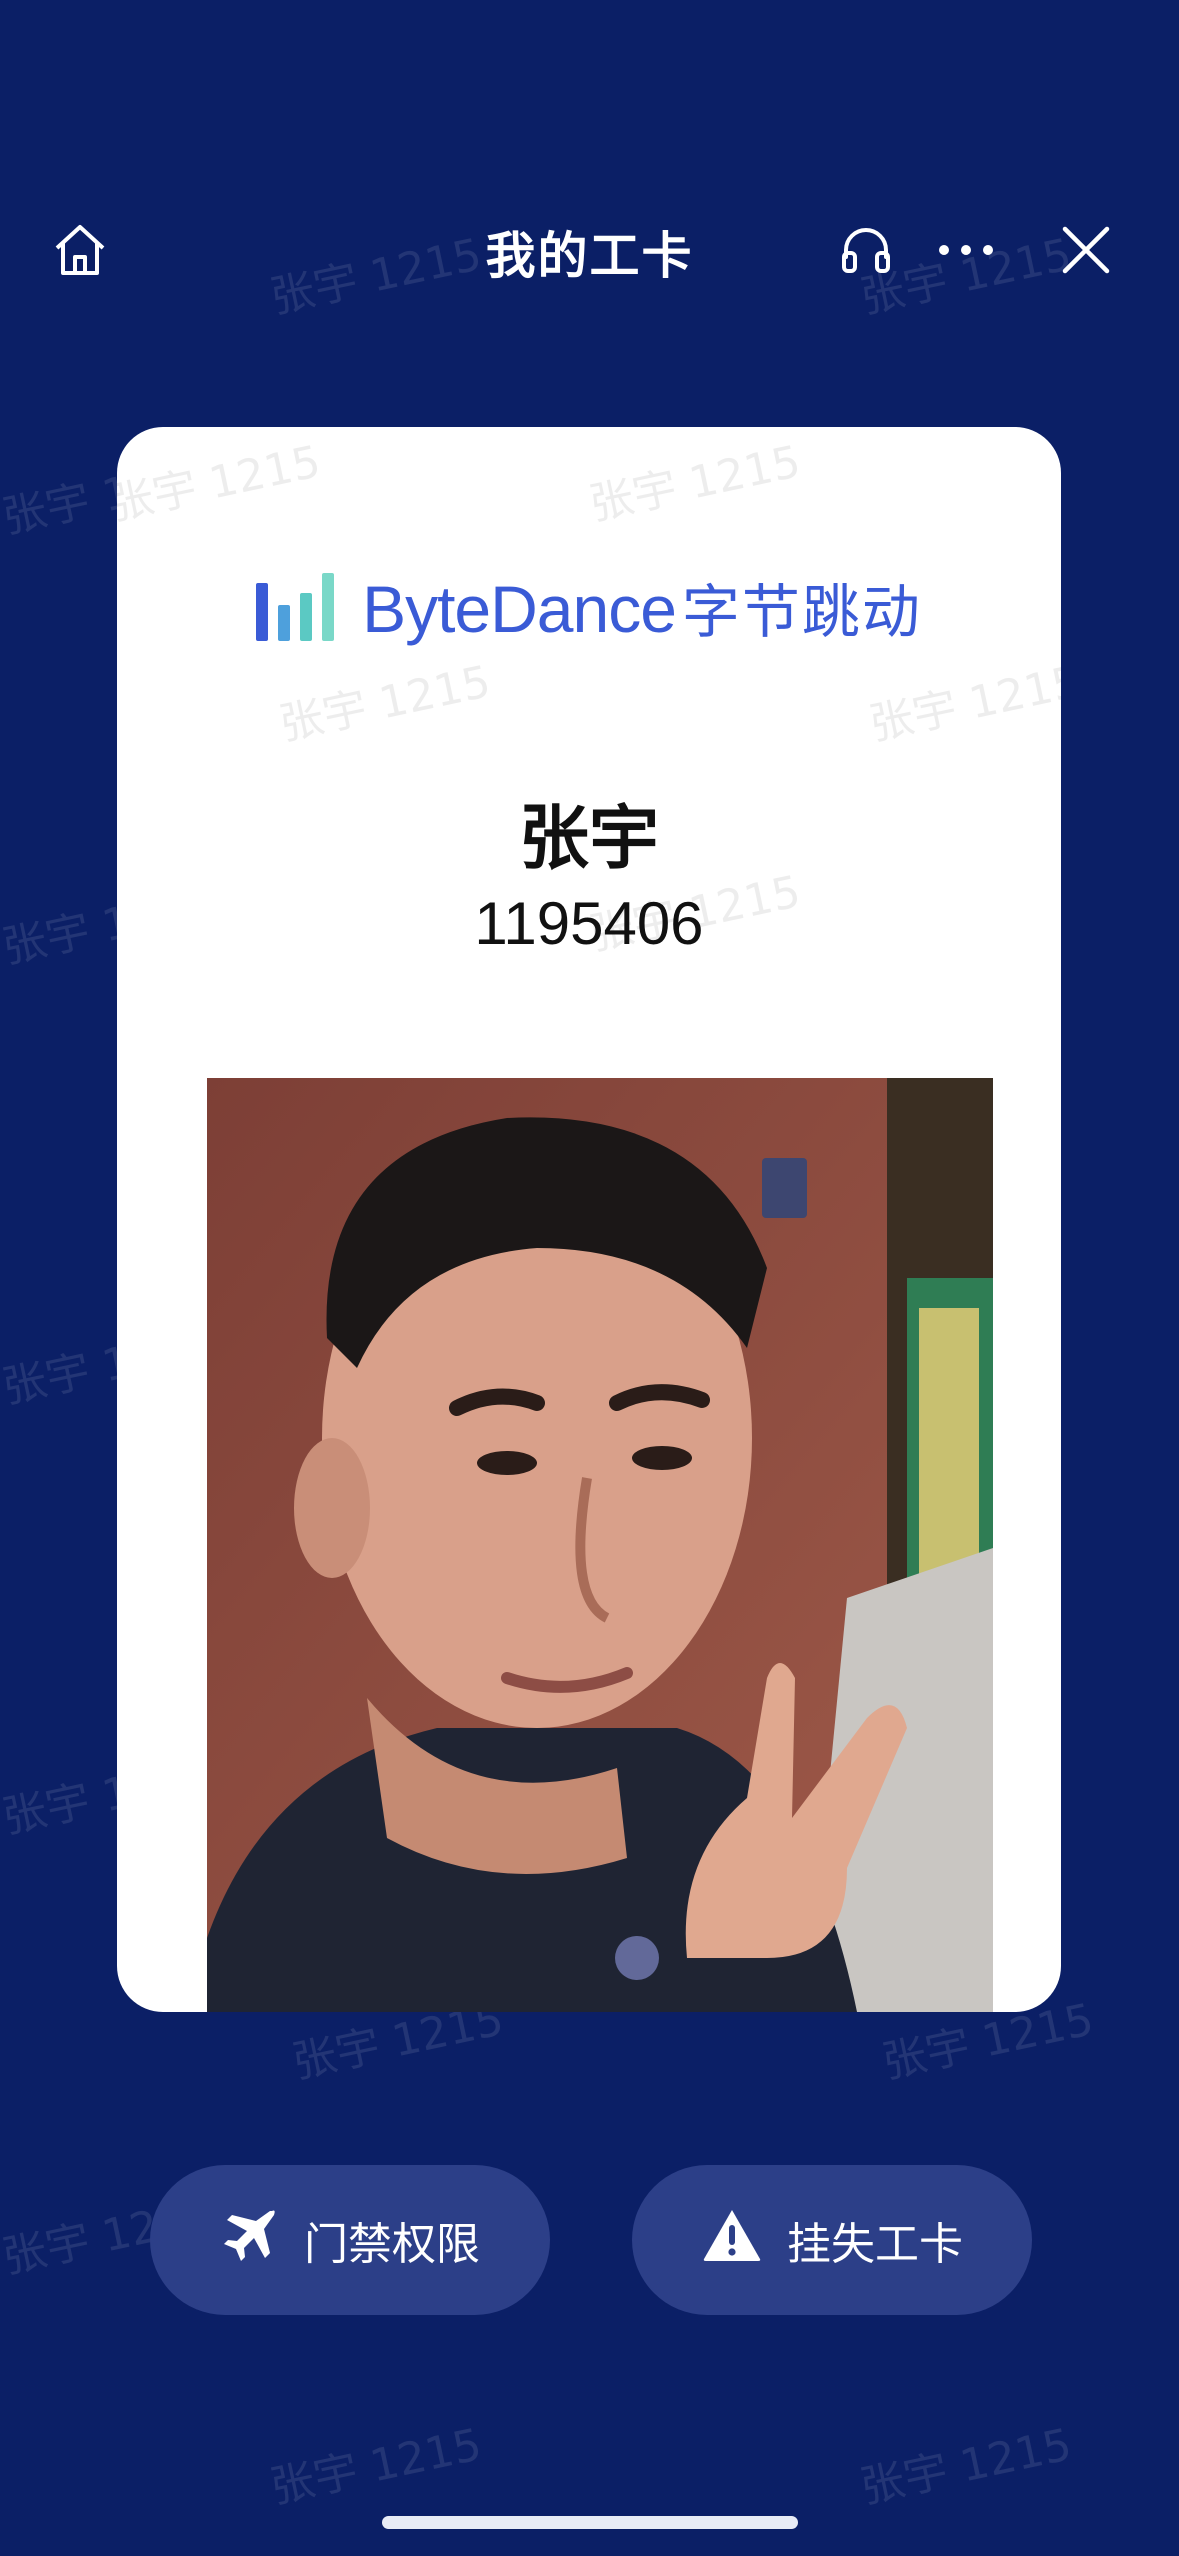  I want to click on report-lost-card-button: 挂失工卡, so click(832, 2240).